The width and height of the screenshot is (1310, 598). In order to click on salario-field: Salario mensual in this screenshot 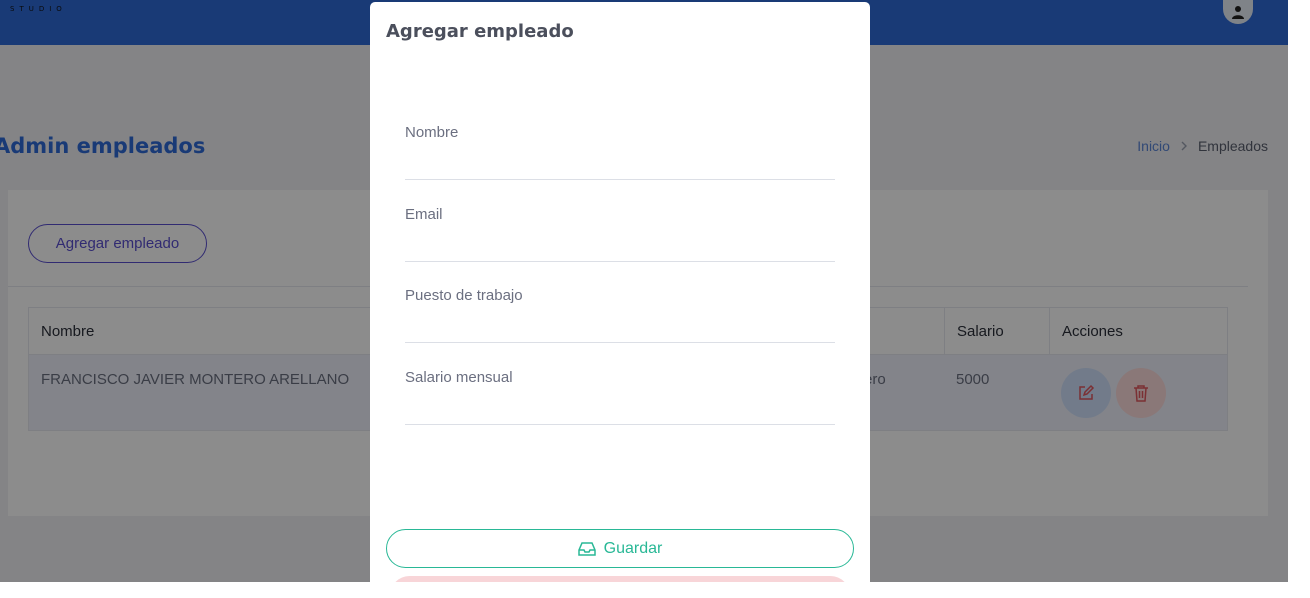, I will do `click(620, 397)`.